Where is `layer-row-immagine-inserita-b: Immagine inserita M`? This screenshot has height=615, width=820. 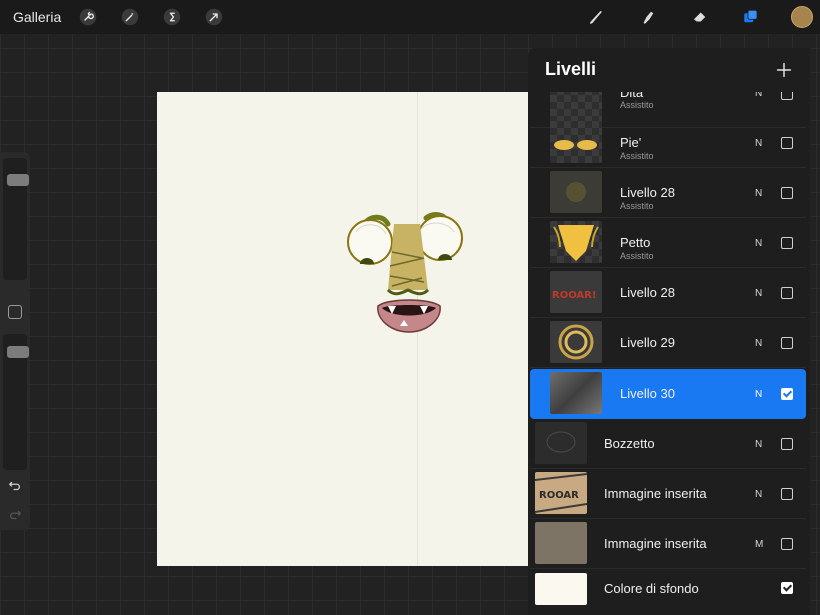 layer-row-immagine-inserita-b: Immagine inserita M is located at coordinates (668, 544).